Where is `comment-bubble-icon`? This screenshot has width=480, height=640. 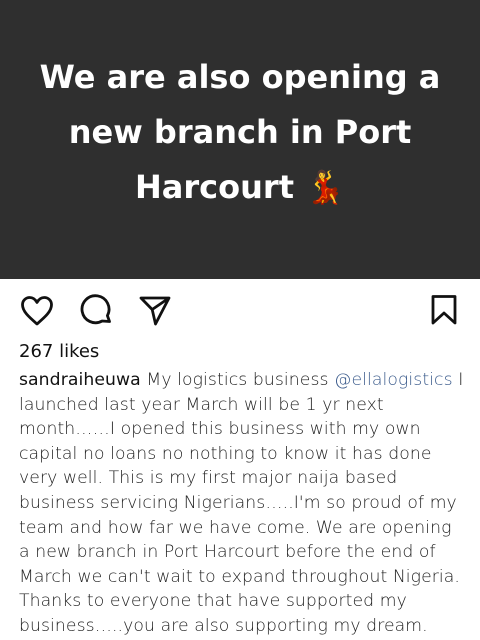
comment-bubble-icon is located at coordinates (97, 311).